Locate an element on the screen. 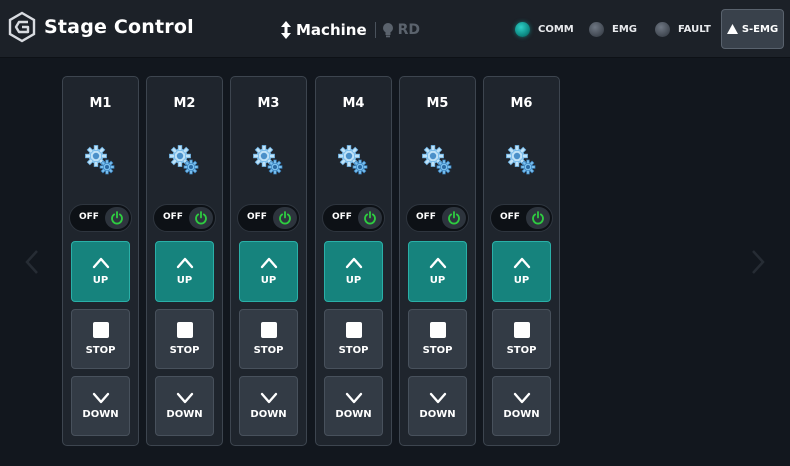 Image resolution: width=790 pixels, height=466 pixels. motor-card-m3: M3 OFF UP STOP DOWN is located at coordinates (268, 261).